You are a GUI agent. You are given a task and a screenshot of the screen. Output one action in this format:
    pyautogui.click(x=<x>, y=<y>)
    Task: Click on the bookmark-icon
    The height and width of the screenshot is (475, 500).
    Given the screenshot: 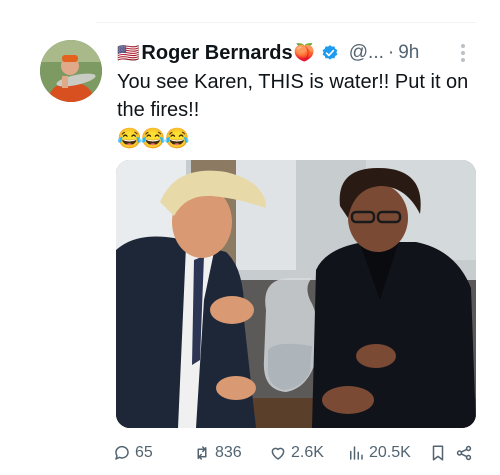 What is the action you would take?
    pyautogui.click(x=438, y=453)
    